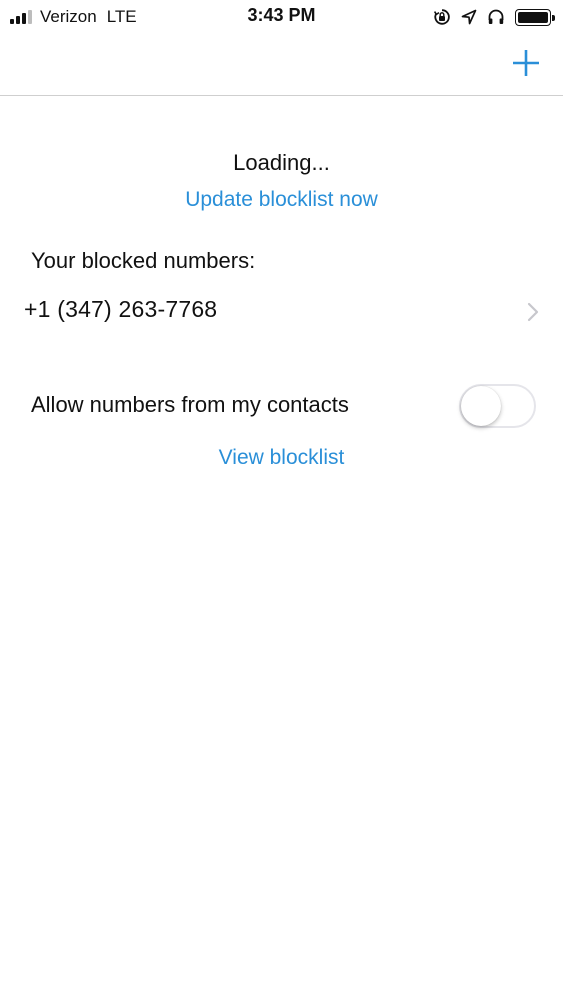  What do you see at coordinates (281, 65) in the screenshot?
I see `navigation-bar` at bounding box center [281, 65].